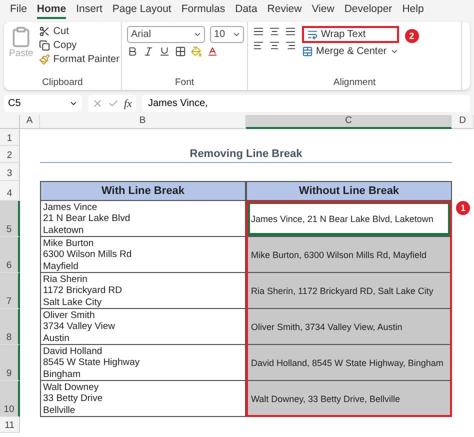 Image resolution: width=474 pixels, height=437 pixels. What do you see at coordinates (349, 327) in the screenshot?
I see `table-cell: Oliver Smith, 3734 Valley View, Austin` at bounding box center [349, 327].